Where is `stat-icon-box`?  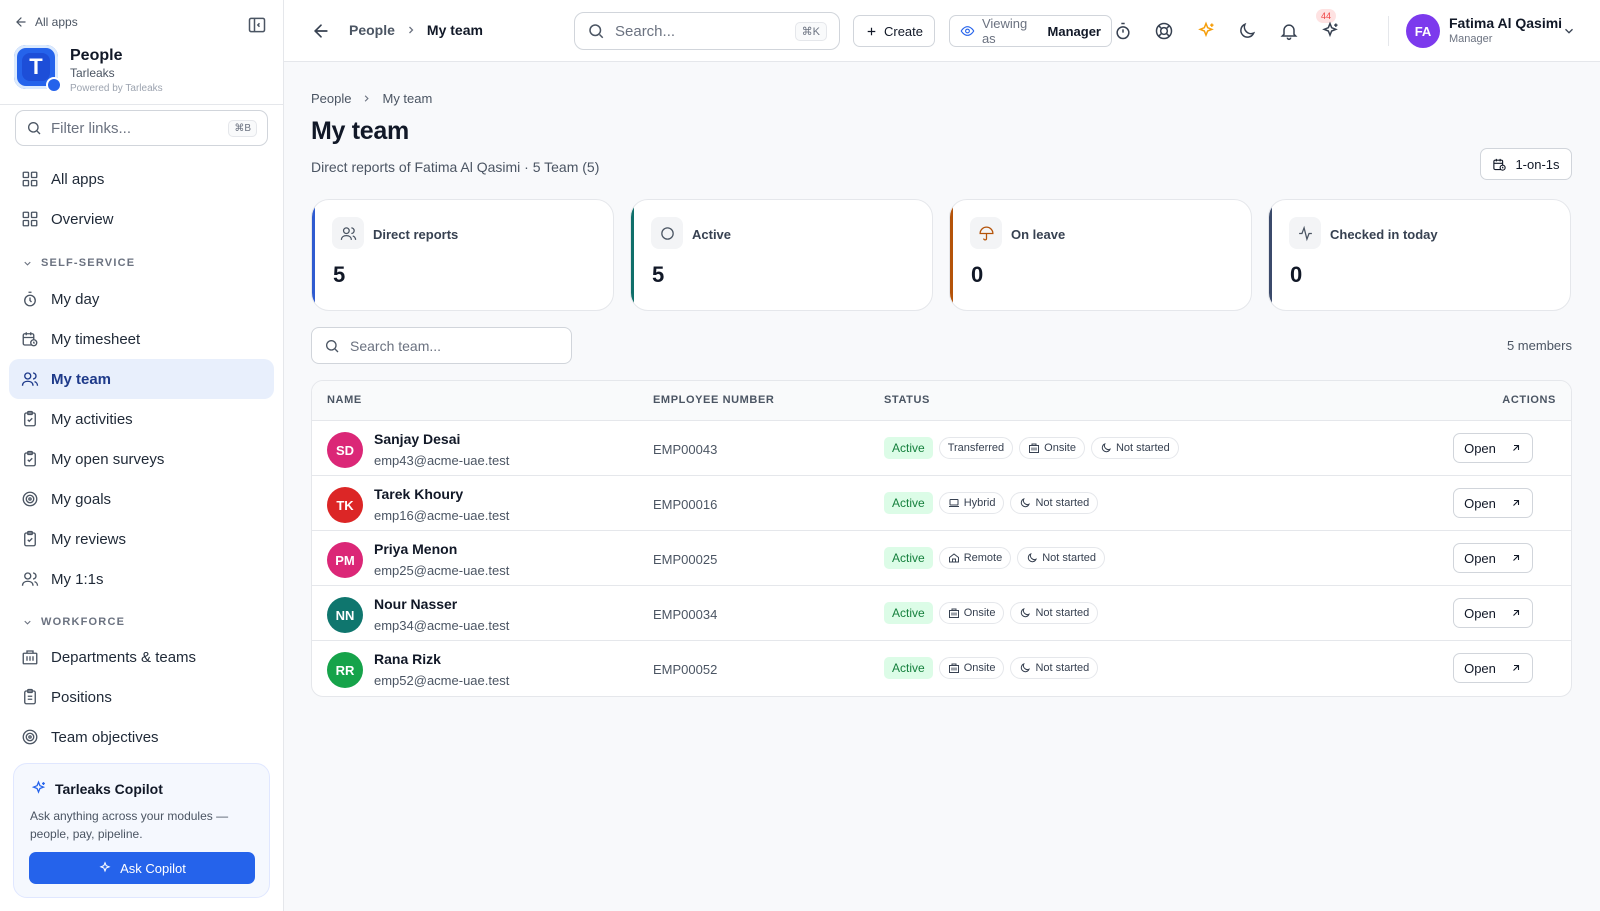 stat-icon-box is located at coordinates (348, 233).